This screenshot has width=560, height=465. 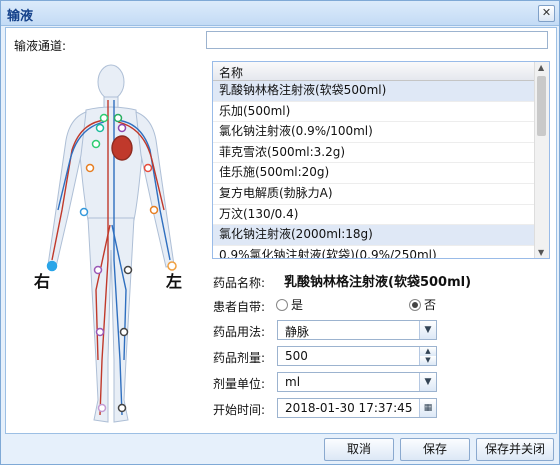 I want to click on self-bring-no-label: 否, so click(x=430, y=305).